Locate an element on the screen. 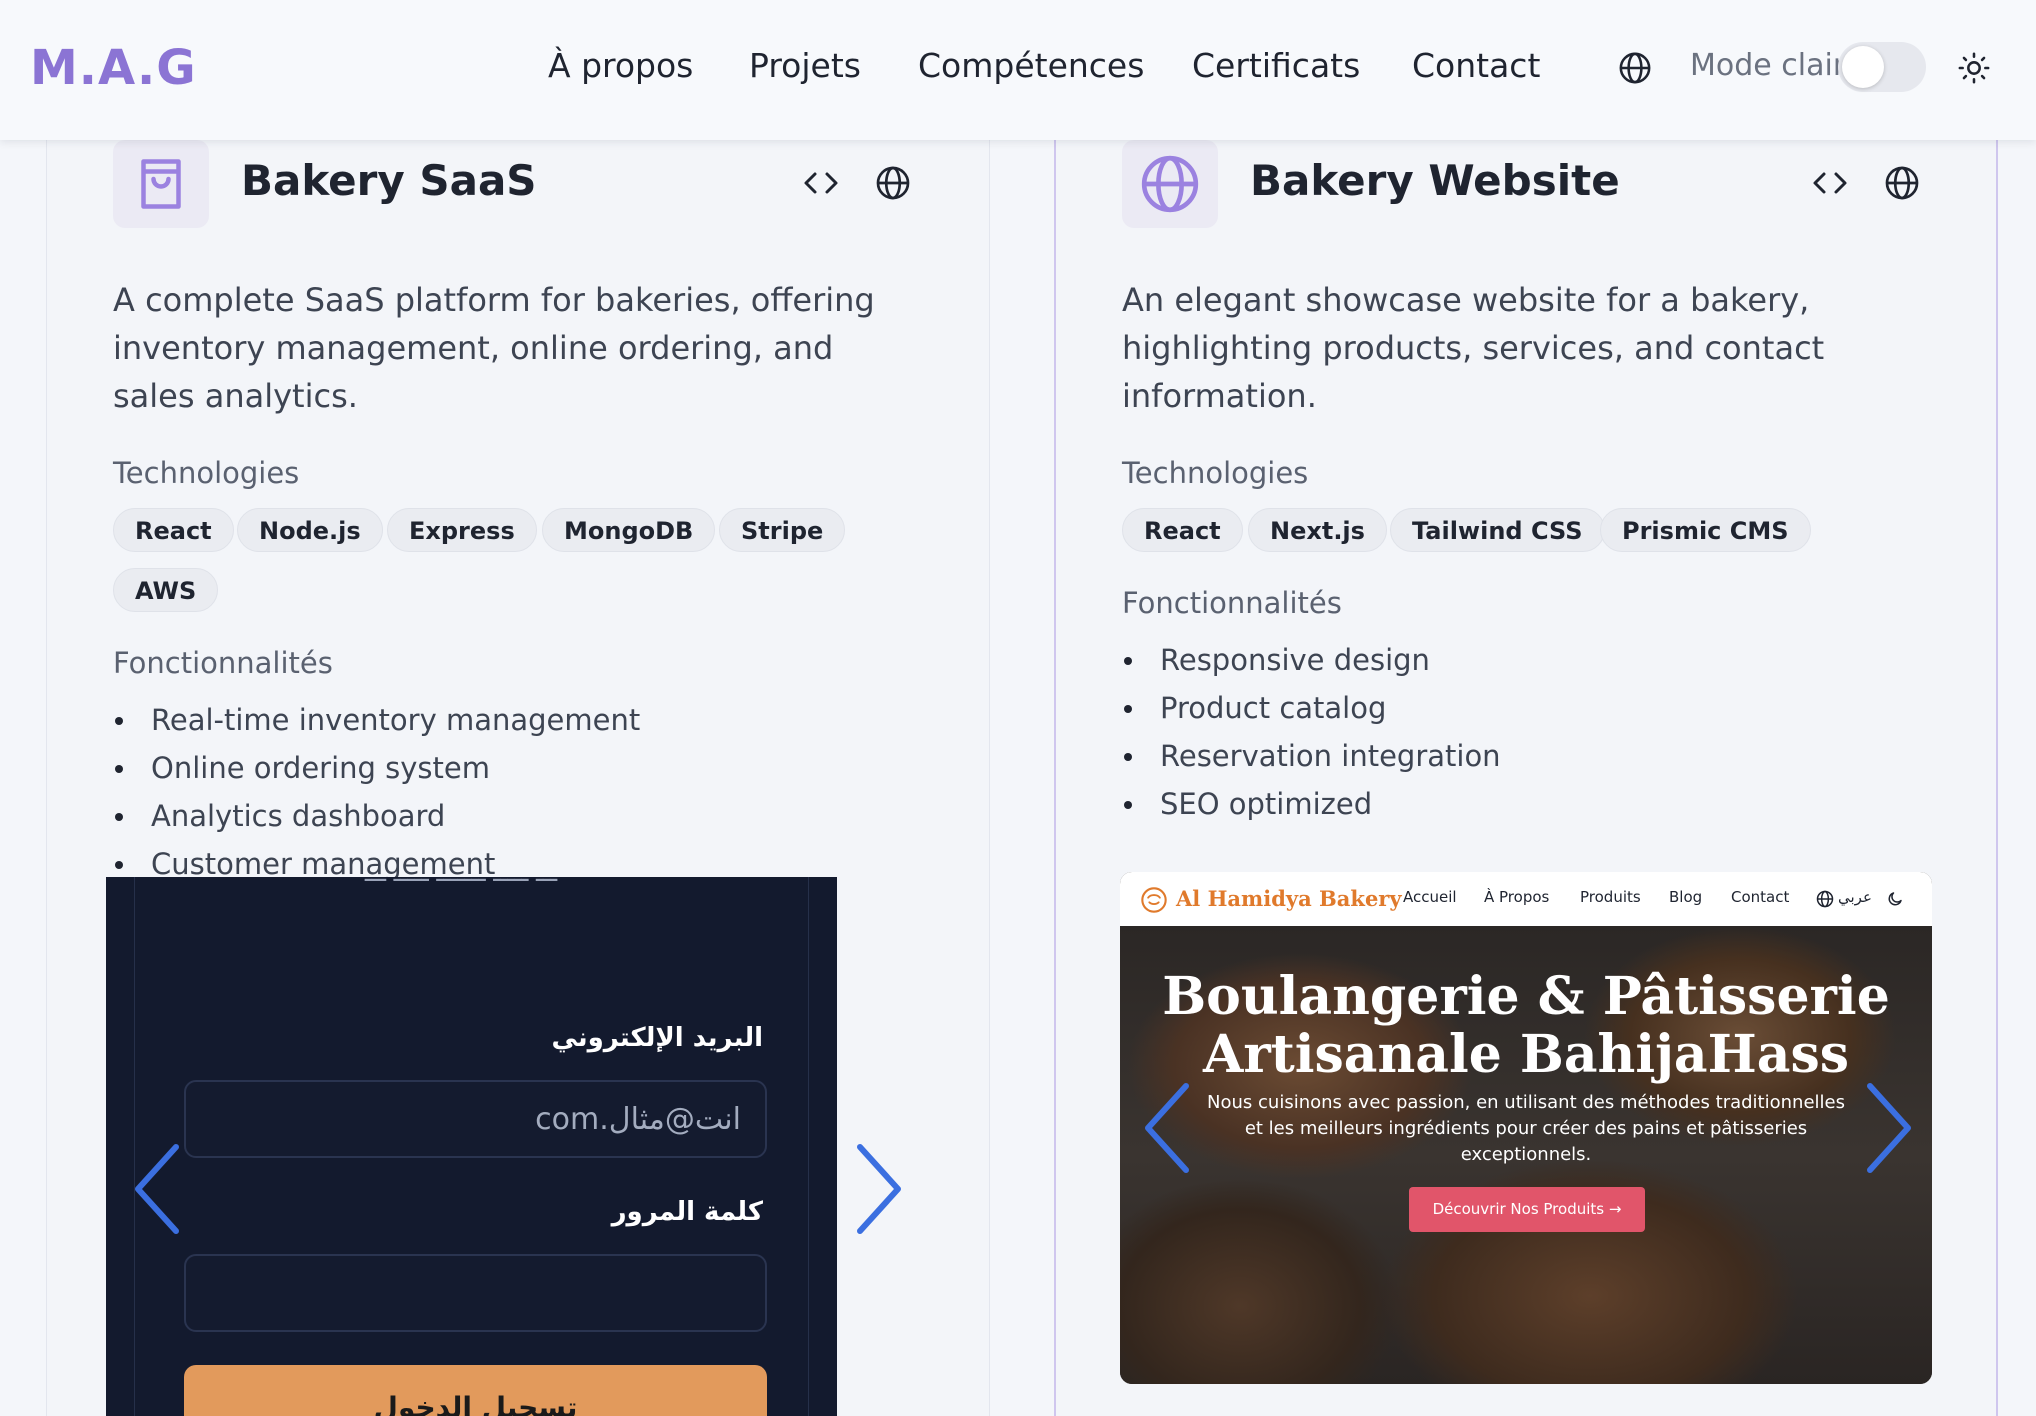 The width and height of the screenshot is (2036, 1416). password-label: كلمة المرور is located at coordinates (687, 1212).